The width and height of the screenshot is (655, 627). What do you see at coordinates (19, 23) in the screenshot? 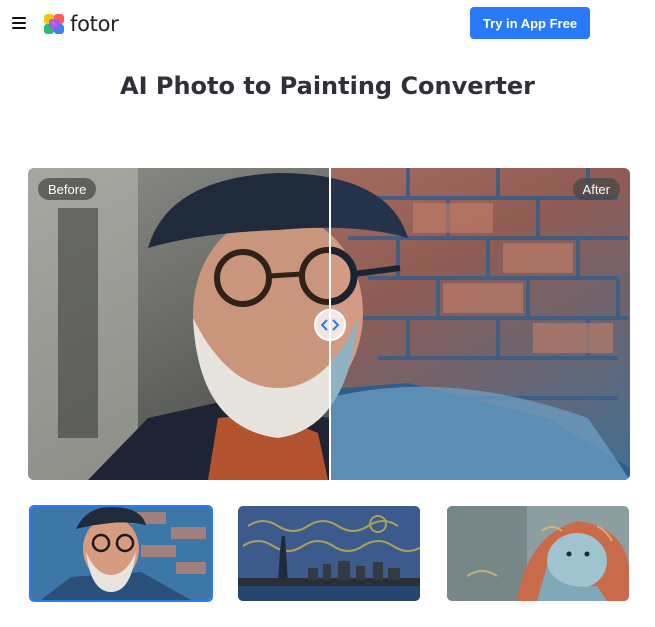
I see `hamburger-menu-icon` at bounding box center [19, 23].